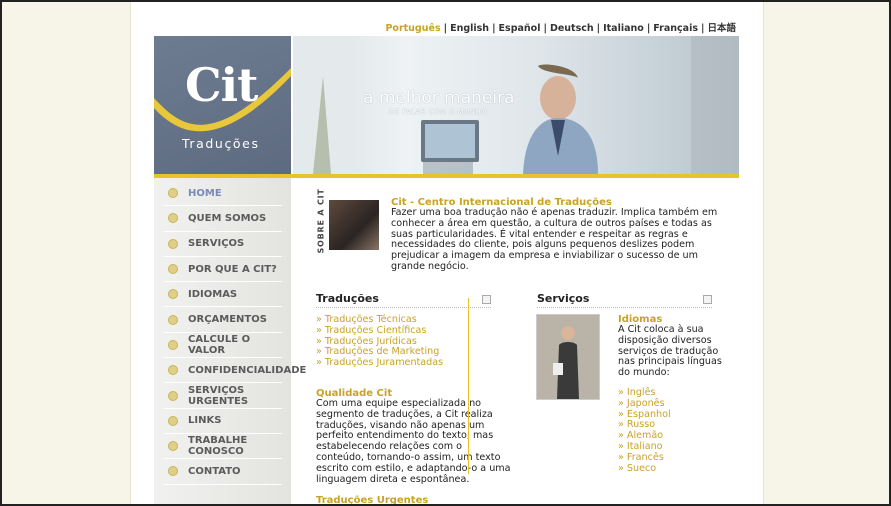 The width and height of the screenshot is (891, 506). Describe the element at coordinates (438, 112) in the screenshot. I see `banner-slogan-sub: DE FALAR COM O MUNDO` at that location.